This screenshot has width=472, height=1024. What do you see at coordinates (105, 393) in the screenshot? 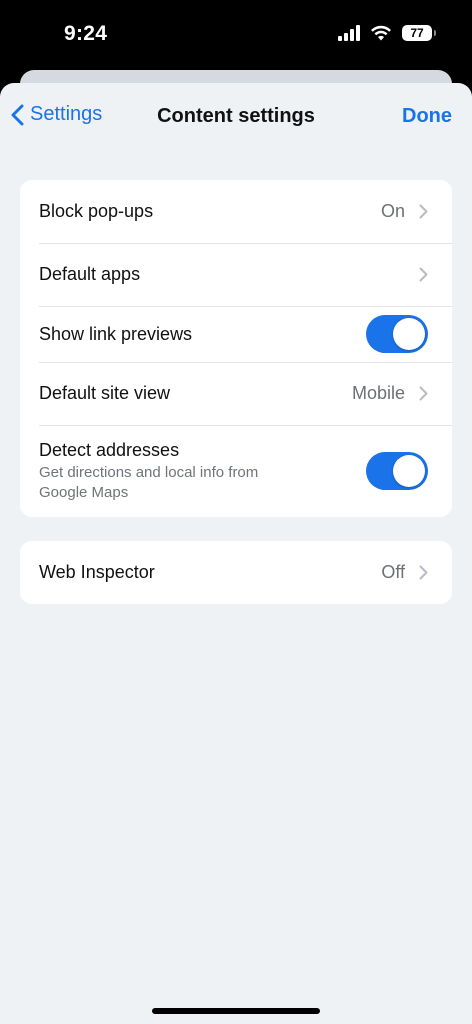
I see `row-label: Default site view` at bounding box center [105, 393].